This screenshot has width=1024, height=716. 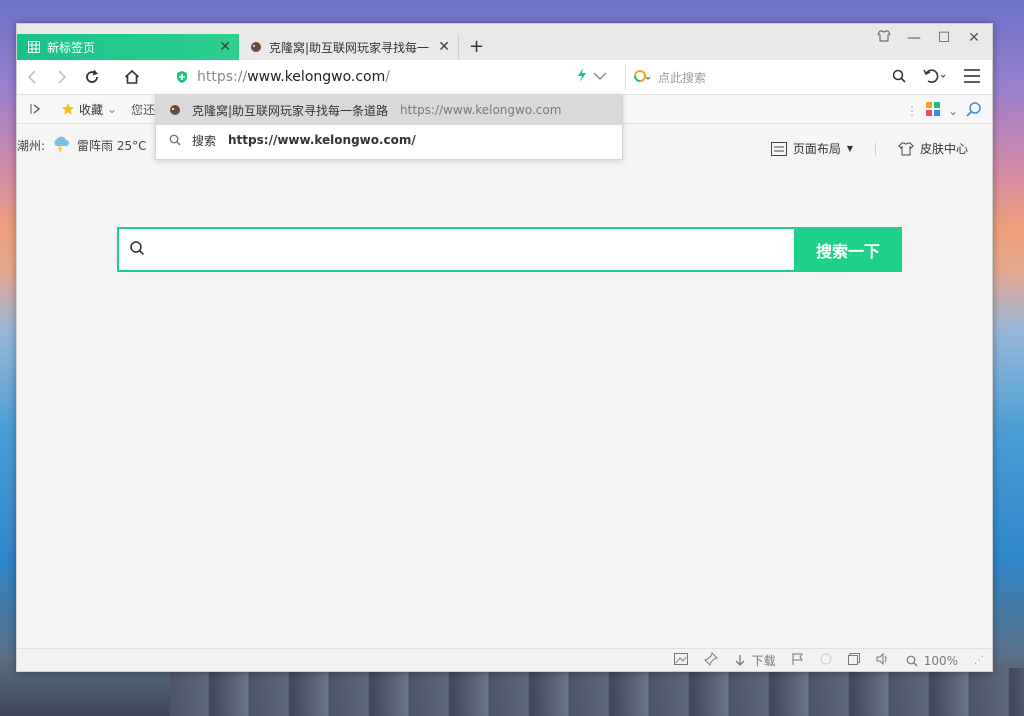 What do you see at coordinates (128, 47) in the screenshot?
I see `tab-new-tab: 新标签页 ✕` at bounding box center [128, 47].